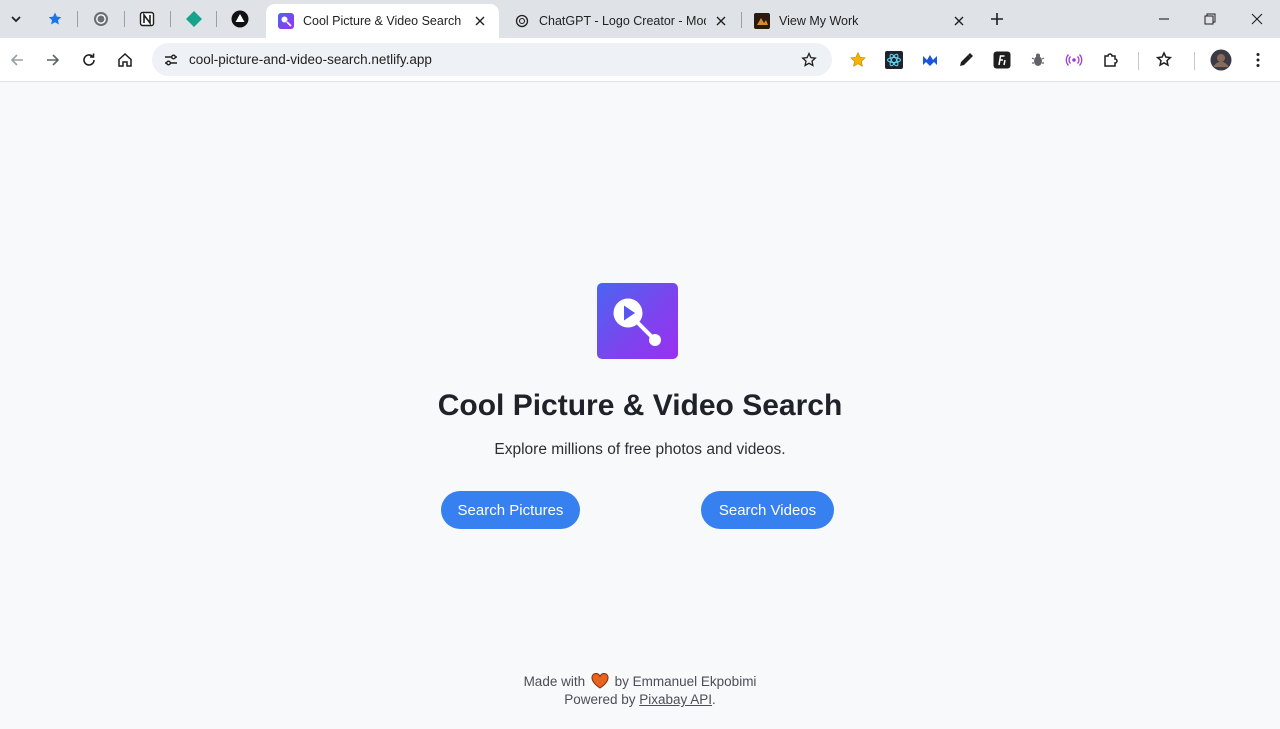  I want to click on whatsapp-icon, so click(101, 19).